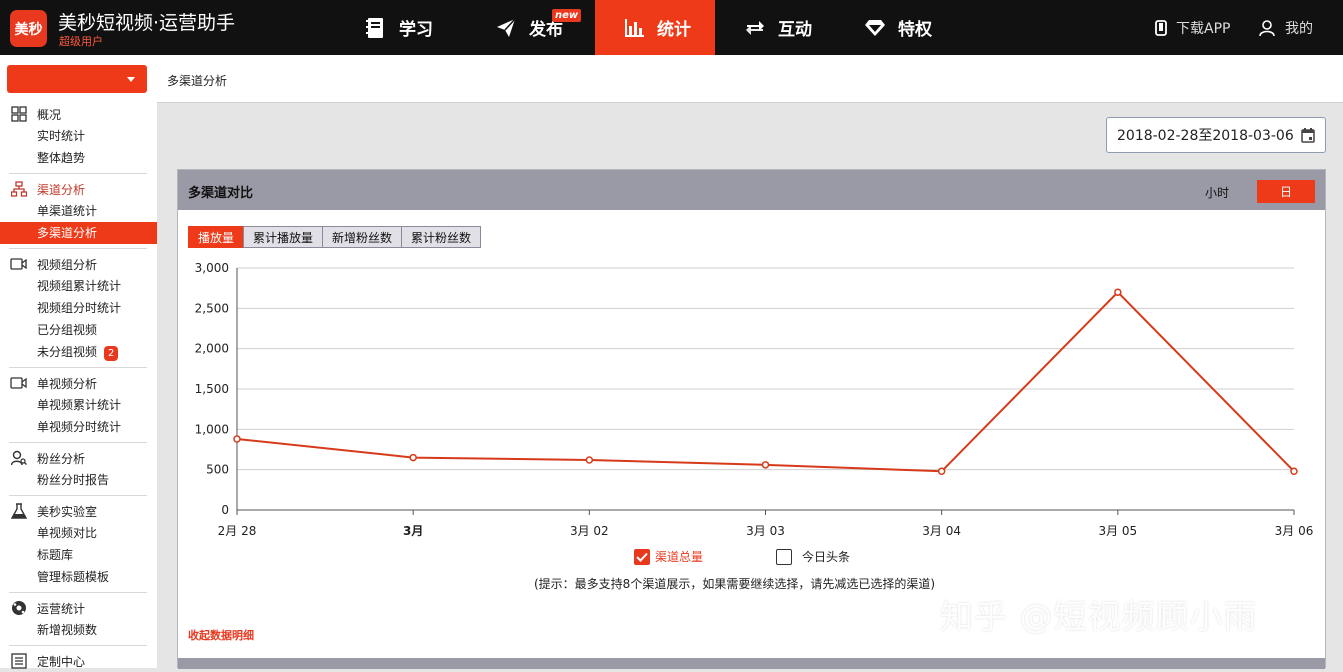 This screenshot has height=672, width=1343. I want to click on sidebar-item-new-videos: 新增视频数, so click(78, 630).